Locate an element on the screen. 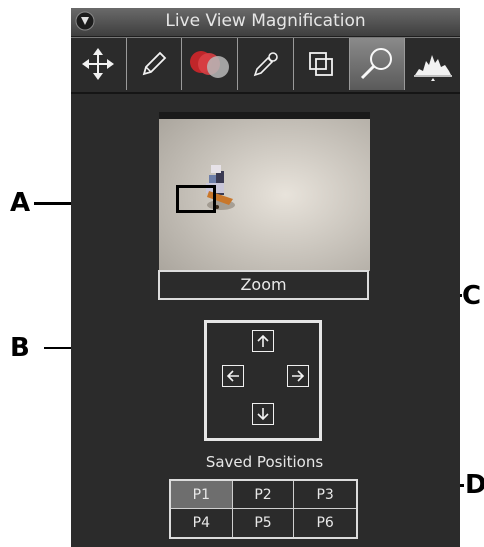  saved-position-p4: P4 is located at coordinates (202, 523).